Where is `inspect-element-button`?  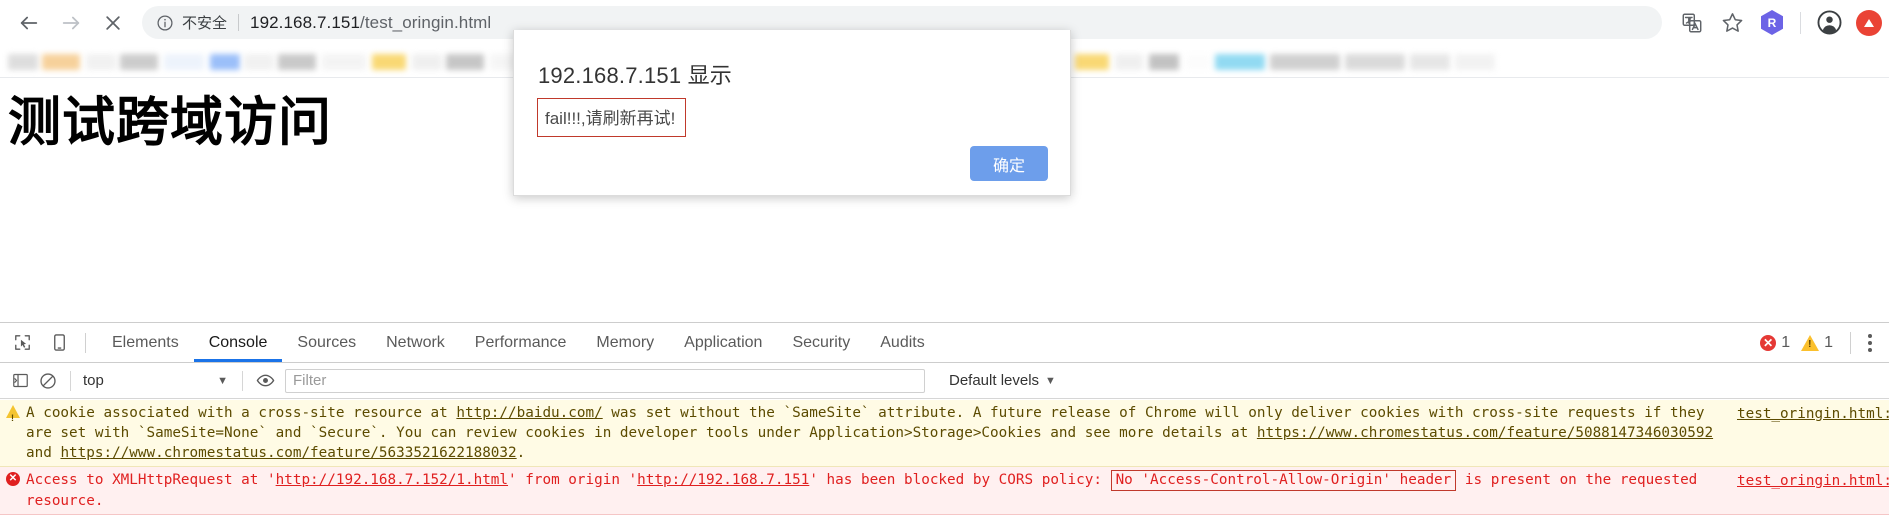 inspect-element-button is located at coordinates (22, 343).